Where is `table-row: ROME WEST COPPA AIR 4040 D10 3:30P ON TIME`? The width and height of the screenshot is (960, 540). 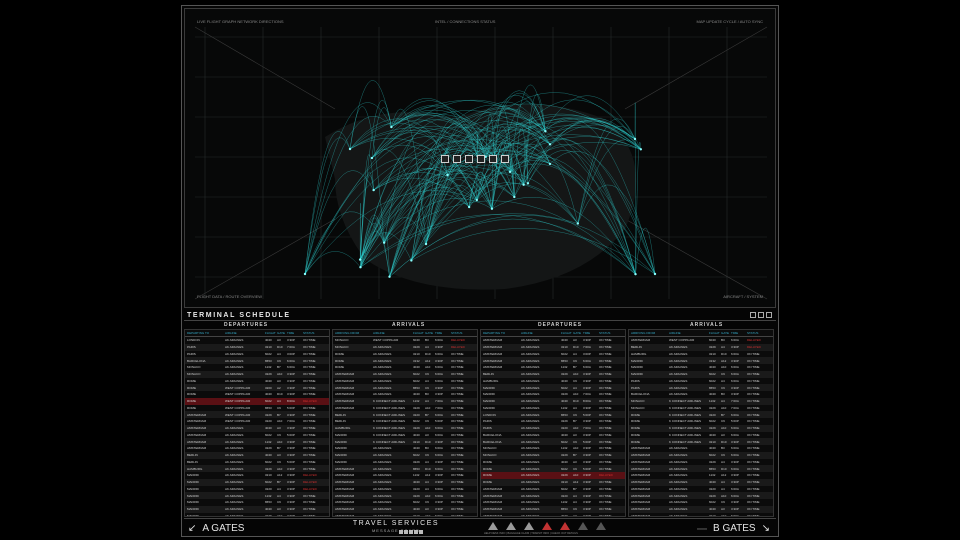
table-row: ROME WEST COPPA AIR 4040 D10 3:30P ON TIME is located at coordinates (257, 394).